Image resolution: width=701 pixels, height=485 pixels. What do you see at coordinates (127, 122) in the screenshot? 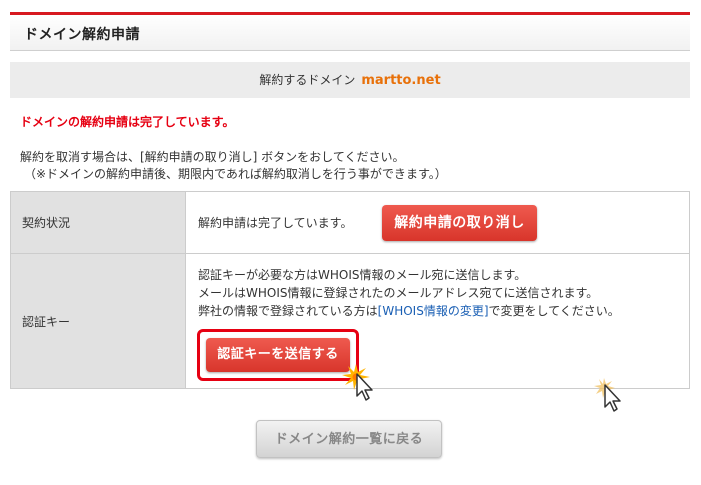
I see `status-message: ドメインの解約申請は完了しています。` at bounding box center [127, 122].